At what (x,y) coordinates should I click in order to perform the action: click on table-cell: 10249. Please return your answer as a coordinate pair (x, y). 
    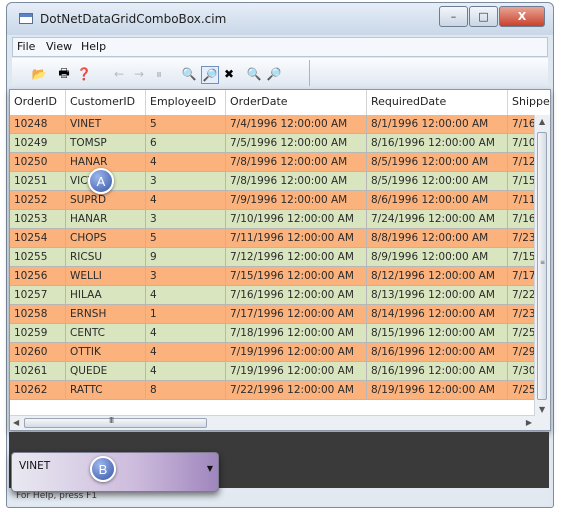
    Looking at the image, I should click on (38, 143).